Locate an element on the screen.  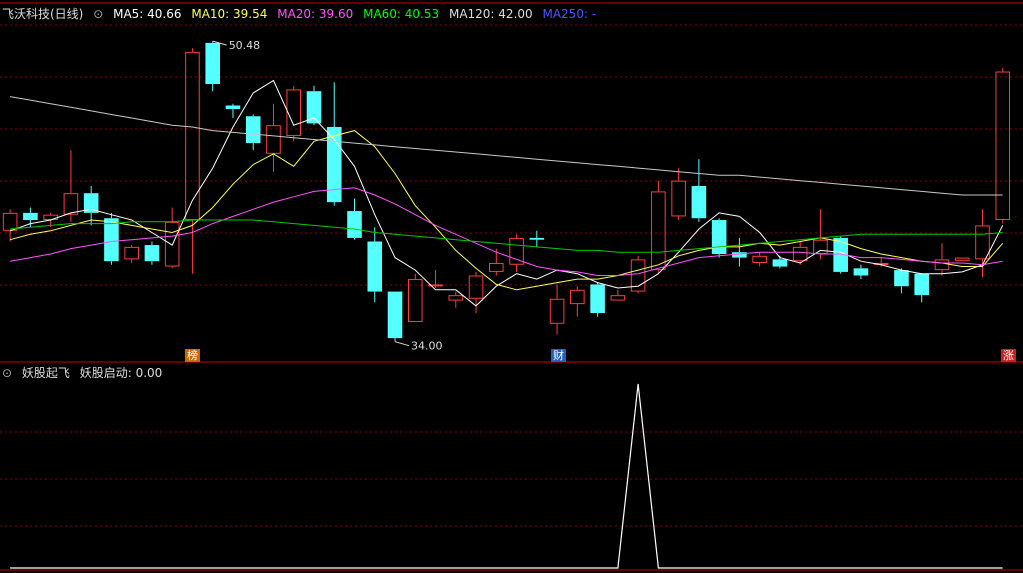
marker-zhang: 涨 is located at coordinates (1008, 355).